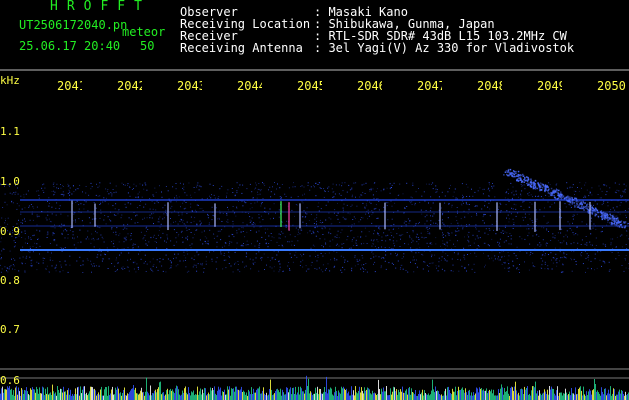  What do you see at coordinates (314, 387) in the screenshot?
I see `bottom-amplitude-bars` at bounding box center [314, 387].